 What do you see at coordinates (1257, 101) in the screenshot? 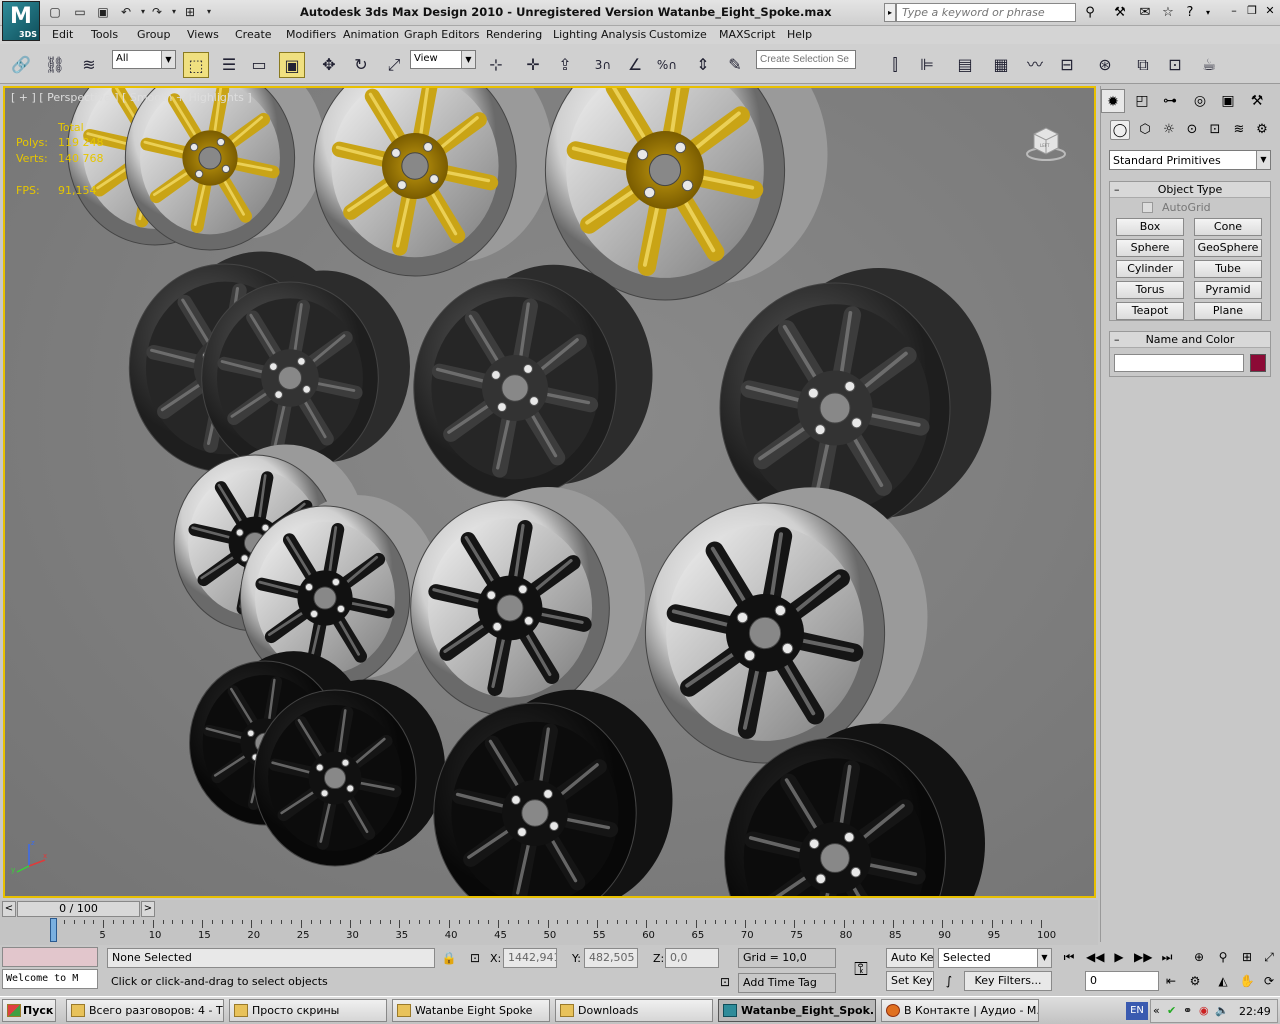
I see `utilities-tab-icon: ⚒` at bounding box center [1257, 101].